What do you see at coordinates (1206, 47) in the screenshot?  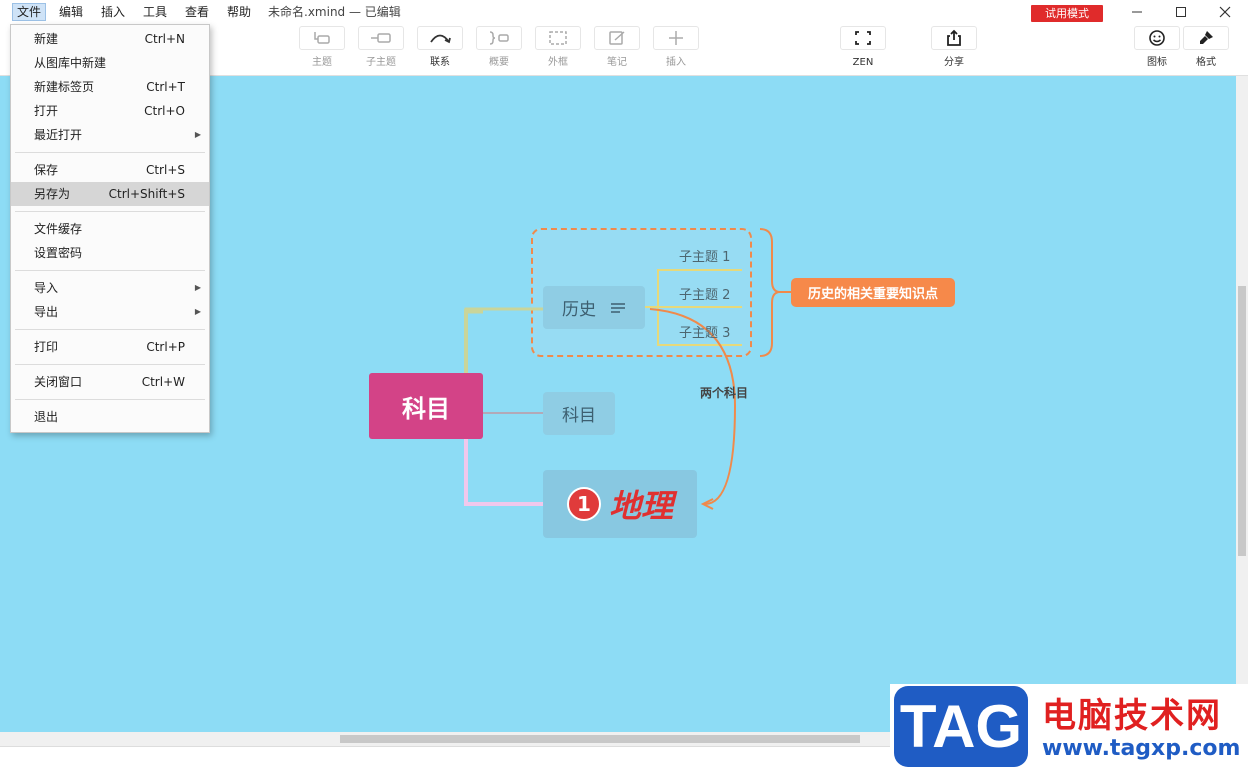 I see `format-panel-button: 格式` at bounding box center [1206, 47].